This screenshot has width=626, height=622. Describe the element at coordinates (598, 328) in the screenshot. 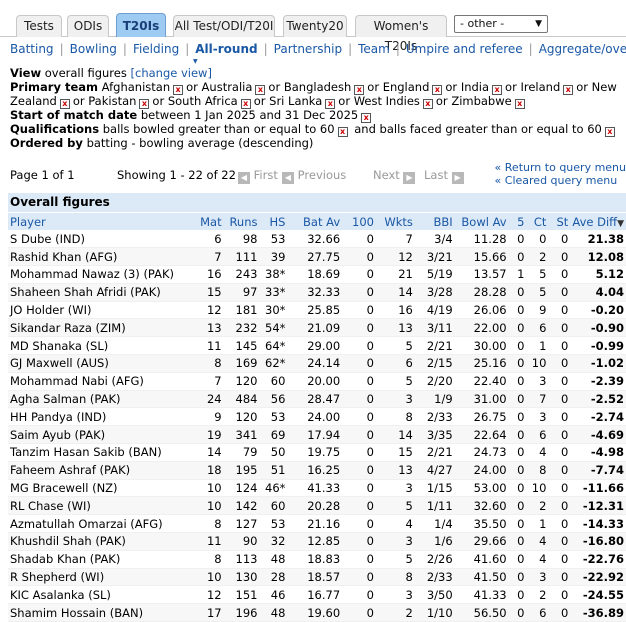

I see `cell-ave-diff: -0.90` at that location.